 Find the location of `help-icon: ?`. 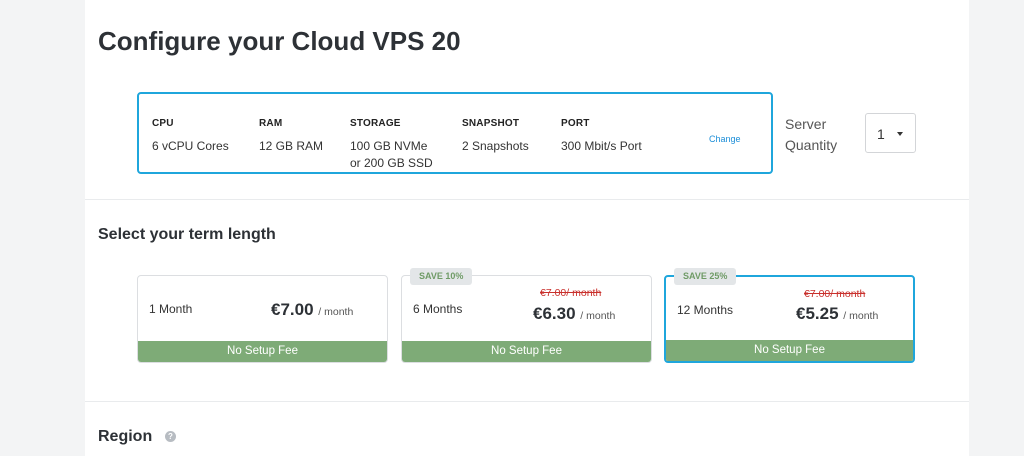

help-icon: ? is located at coordinates (170, 436).